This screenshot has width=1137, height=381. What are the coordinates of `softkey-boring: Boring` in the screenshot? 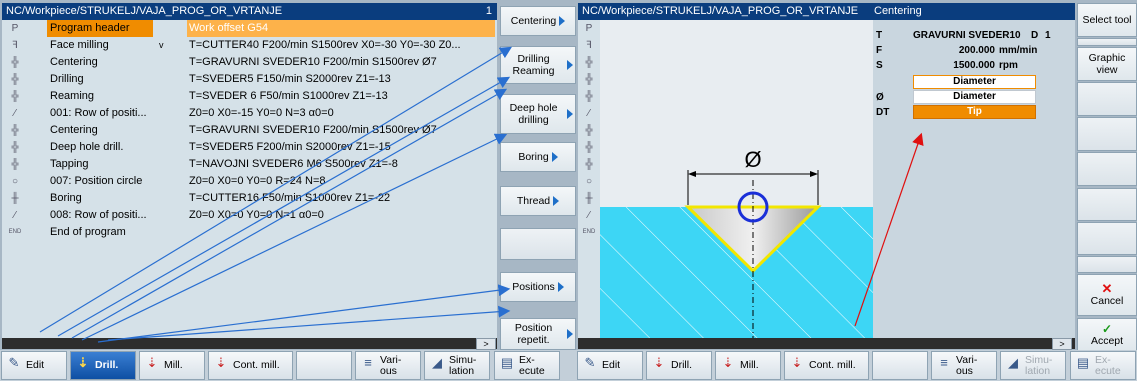 It's located at (538, 157).